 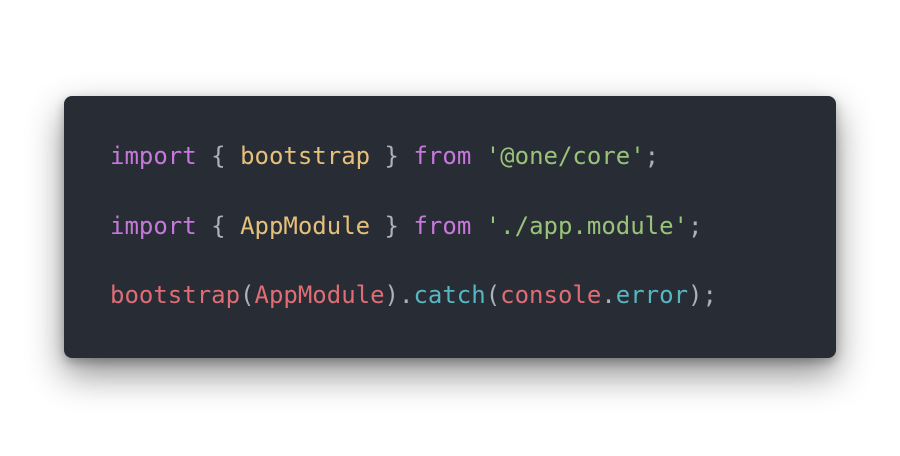 What do you see at coordinates (565, 156) in the screenshot?
I see `string-token: '@one/core'` at bounding box center [565, 156].